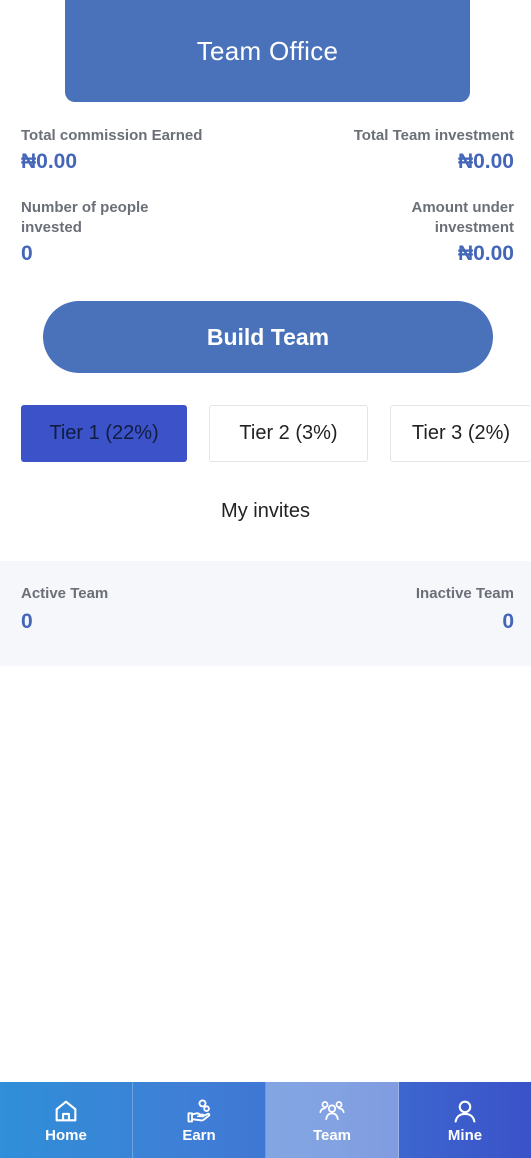 The width and height of the screenshot is (531, 1158). I want to click on build-team-button: Build Team, so click(268, 337).